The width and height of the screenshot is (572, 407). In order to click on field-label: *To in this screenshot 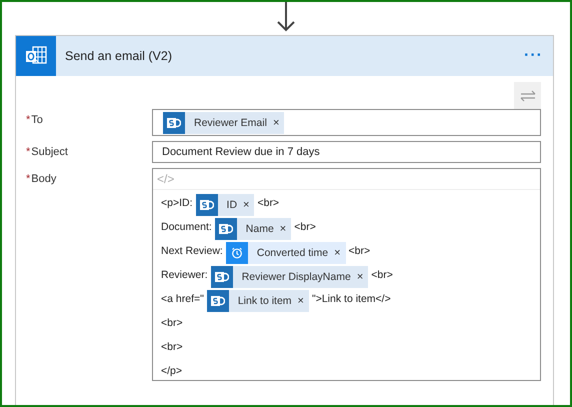, I will do `click(34, 120)`.